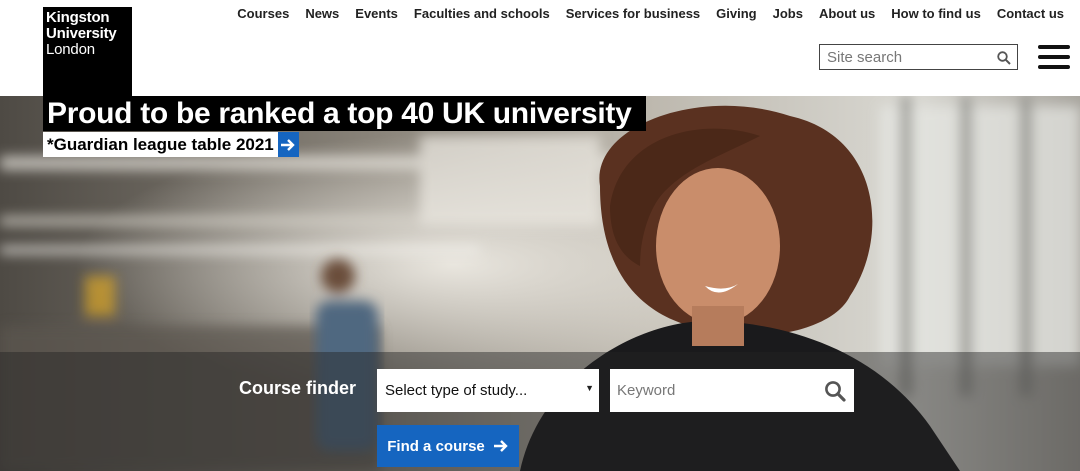 The image size is (1080, 471). Describe the element at coordinates (912, 57) in the screenshot. I see `site-search-input` at that location.